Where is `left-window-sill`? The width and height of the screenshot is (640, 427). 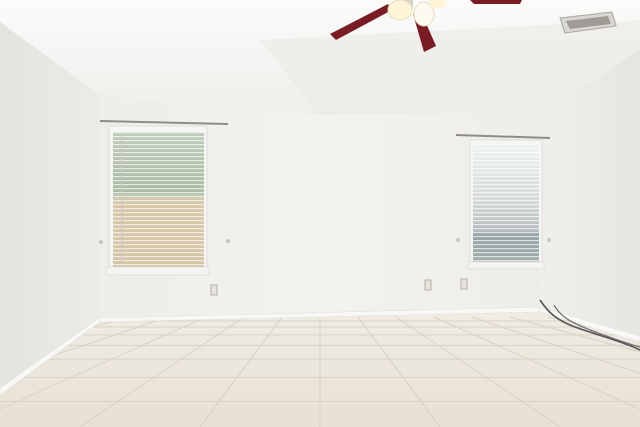
left-window-sill is located at coordinates (158, 271).